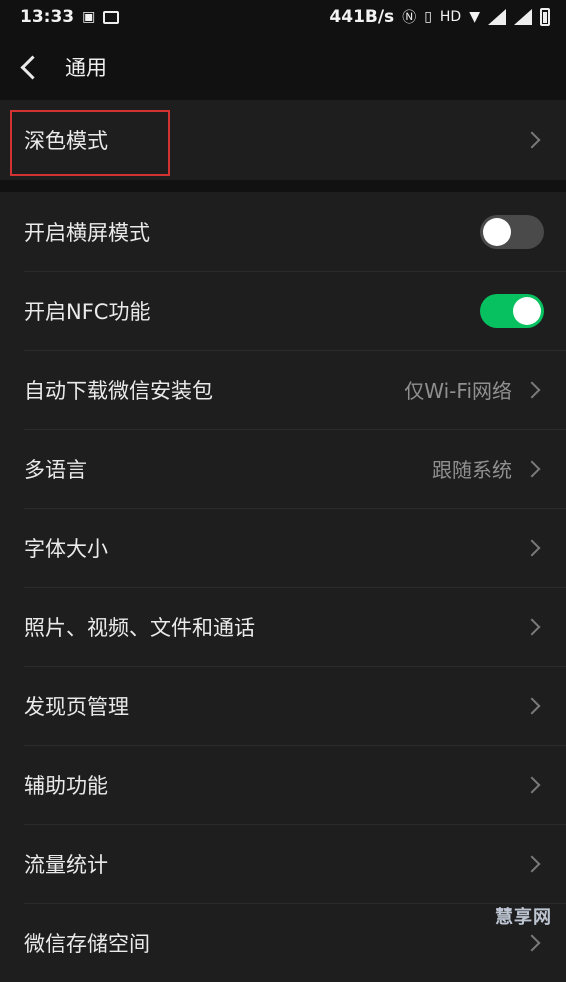  I want to click on vibrate-icon: ▯, so click(428, 17).